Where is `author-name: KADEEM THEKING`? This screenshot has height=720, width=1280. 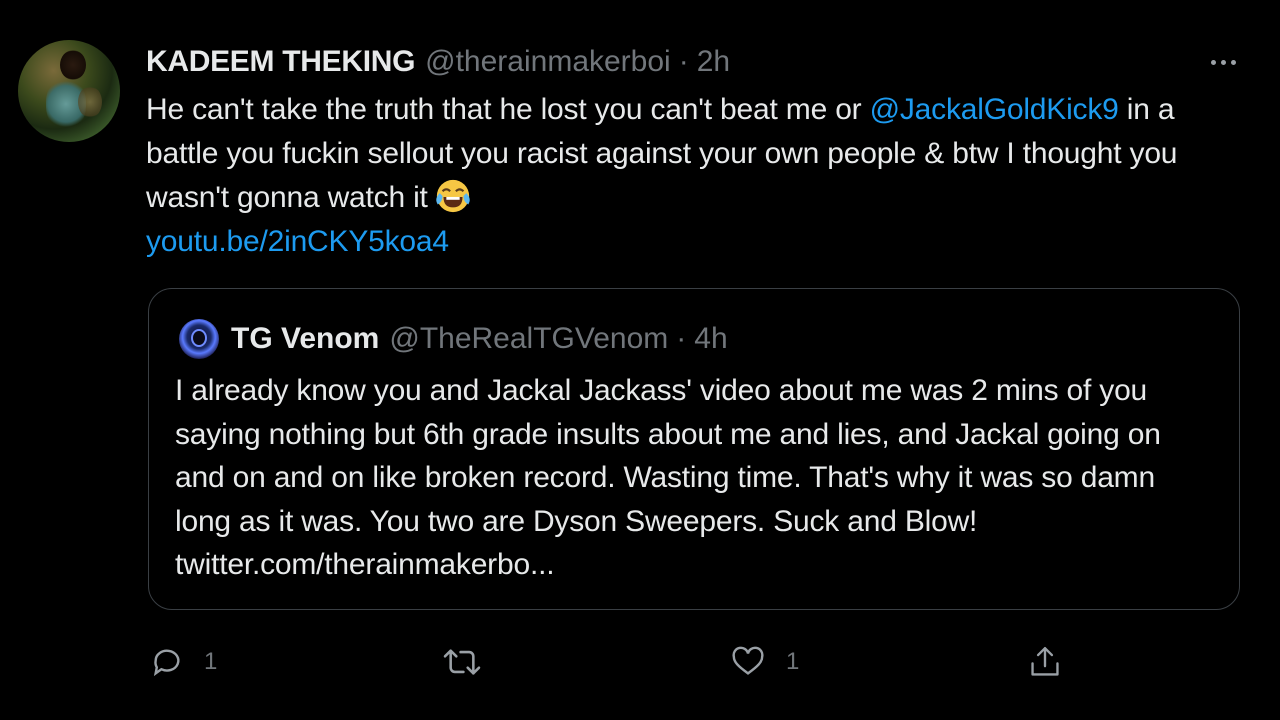 author-name: KADEEM THEKING is located at coordinates (280, 62).